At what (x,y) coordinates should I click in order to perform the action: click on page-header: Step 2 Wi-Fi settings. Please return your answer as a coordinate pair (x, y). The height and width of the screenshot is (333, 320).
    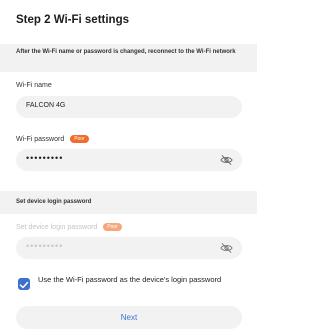
    Looking at the image, I should click on (128, 22).